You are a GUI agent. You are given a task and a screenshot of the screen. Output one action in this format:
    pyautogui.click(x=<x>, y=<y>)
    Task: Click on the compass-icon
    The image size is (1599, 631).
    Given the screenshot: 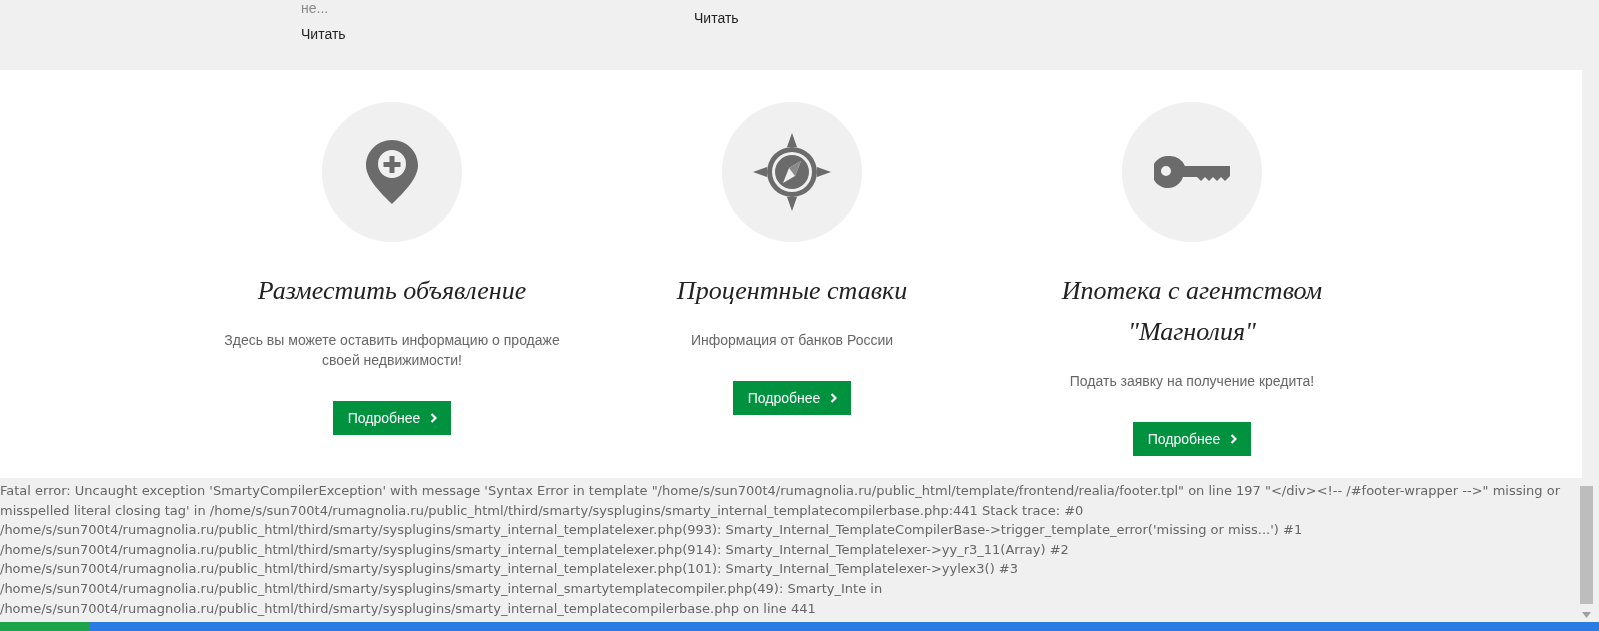 What is the action you would take?
    pyautogui.click(x=792, y=172)
    